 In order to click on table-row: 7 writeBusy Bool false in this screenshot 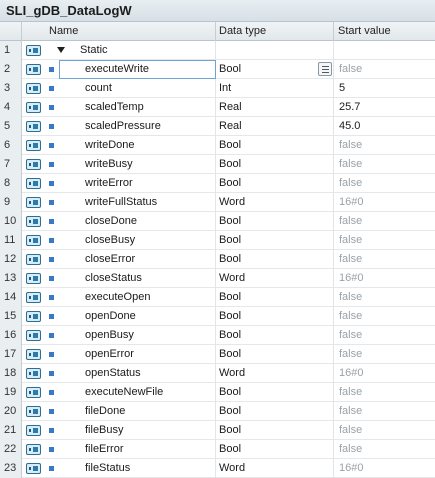, I will do `click(217, 164)`.